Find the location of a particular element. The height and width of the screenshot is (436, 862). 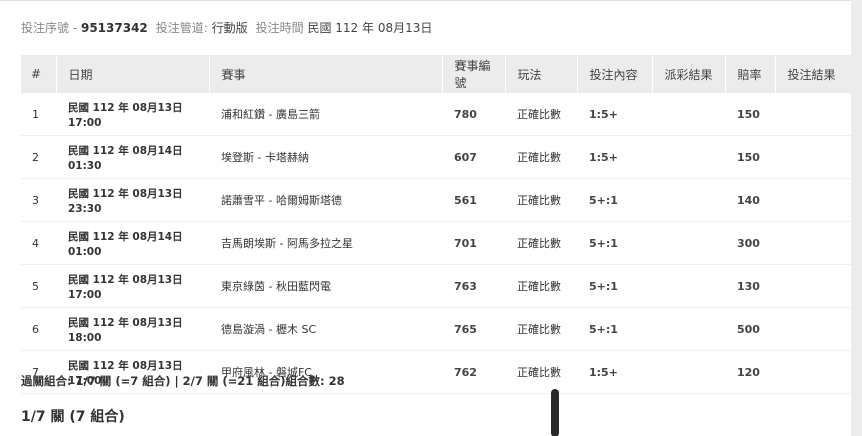

scrollbar-thumb is located at coordinates (555, 412).